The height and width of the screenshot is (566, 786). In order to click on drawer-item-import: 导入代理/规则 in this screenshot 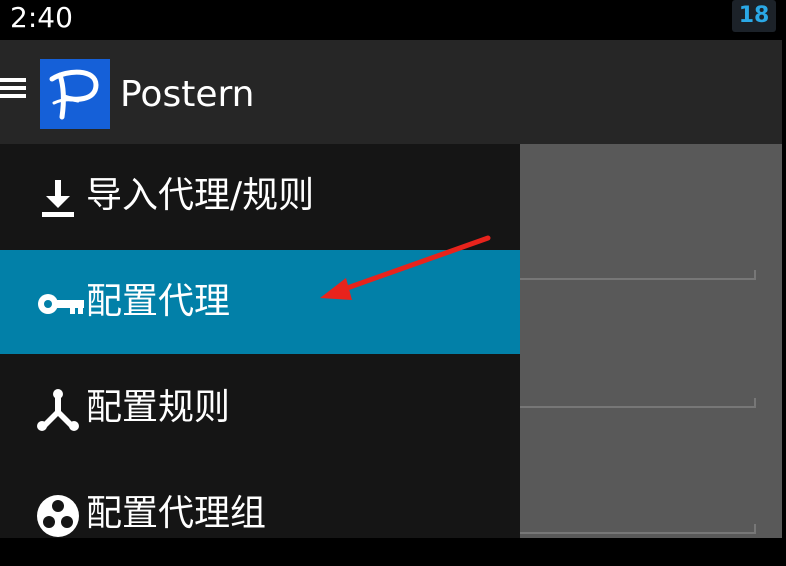, I will do `click(260, 196)`.